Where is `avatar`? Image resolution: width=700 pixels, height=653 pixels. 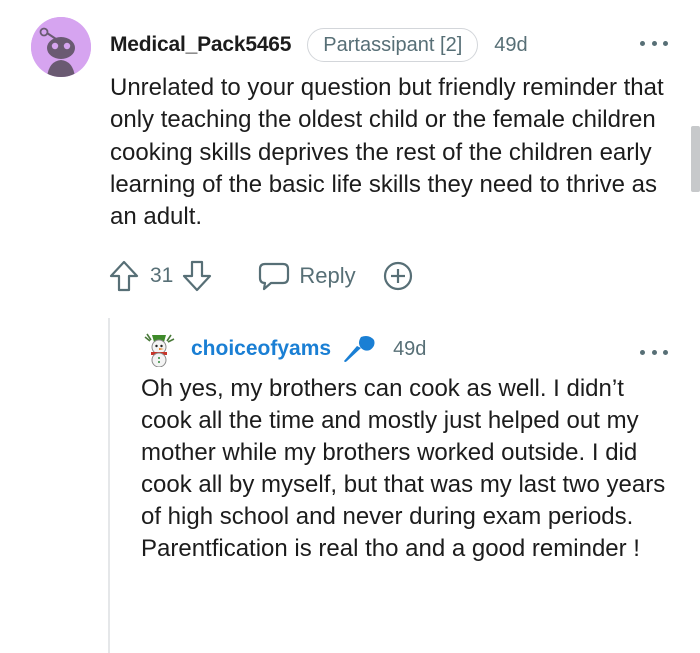
avatar is located at coordinates (61, 47).